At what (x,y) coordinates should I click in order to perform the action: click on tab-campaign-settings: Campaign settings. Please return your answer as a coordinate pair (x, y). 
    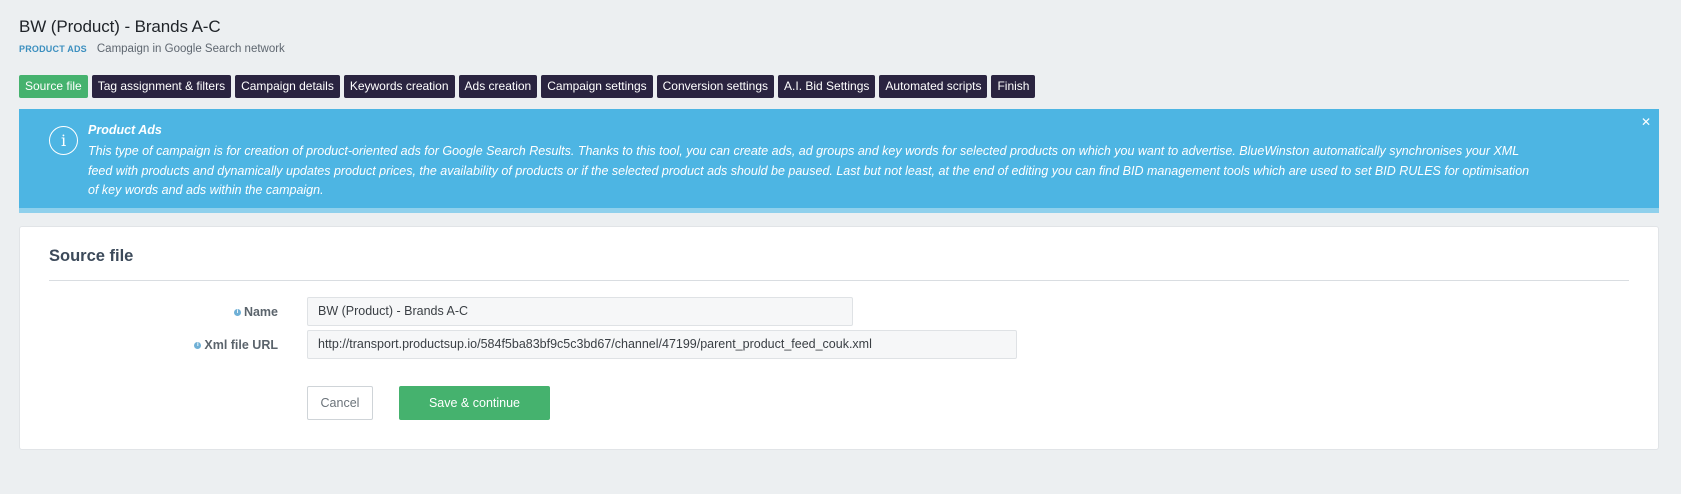
    Looking at the image, I should click on (597, 86).